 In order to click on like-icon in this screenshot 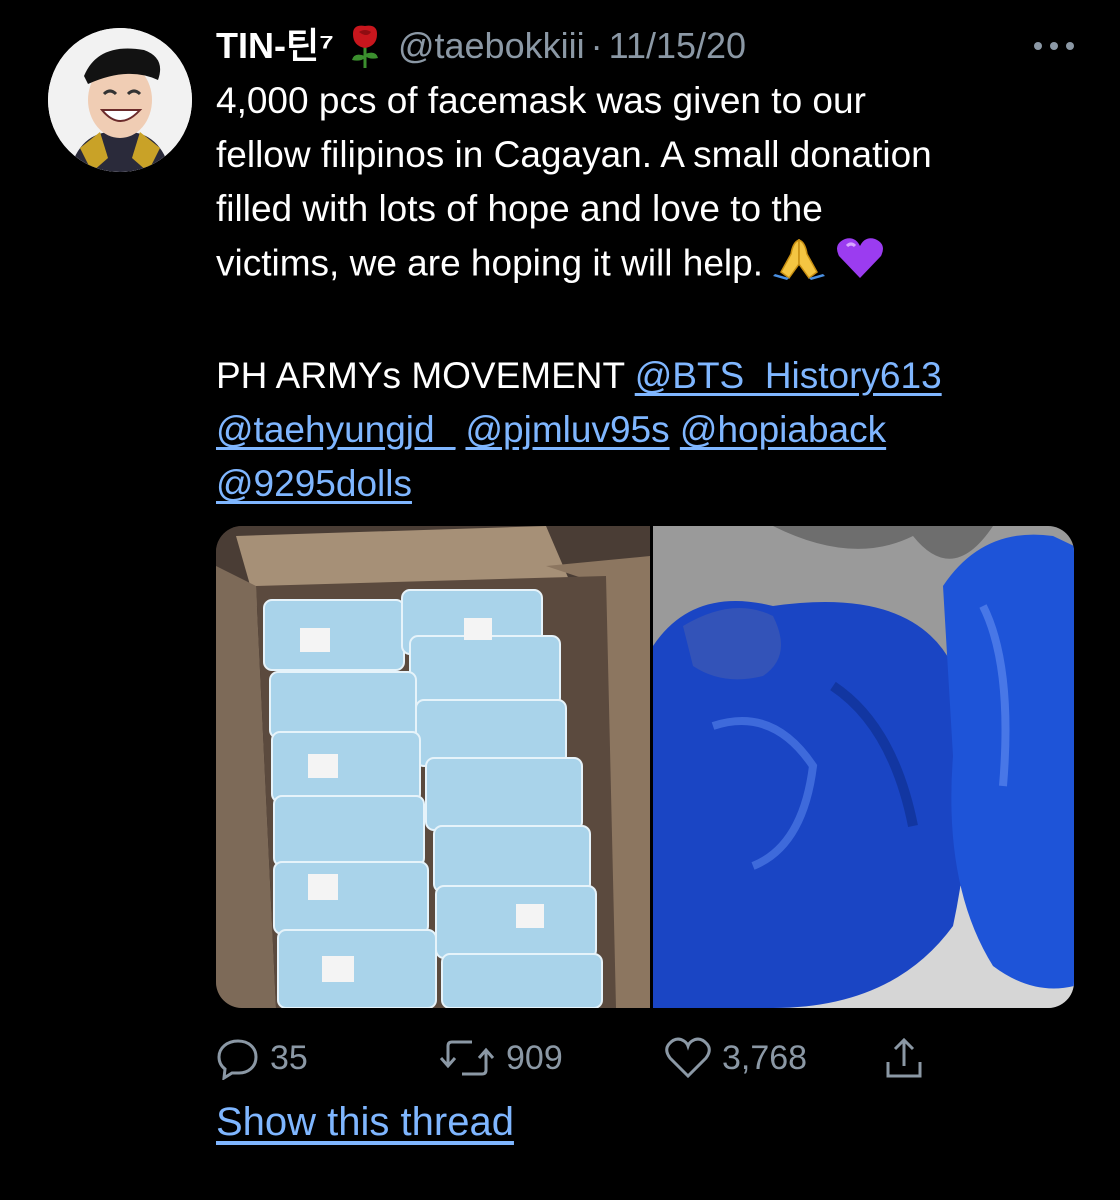, I will do `click(688, 1058)`.